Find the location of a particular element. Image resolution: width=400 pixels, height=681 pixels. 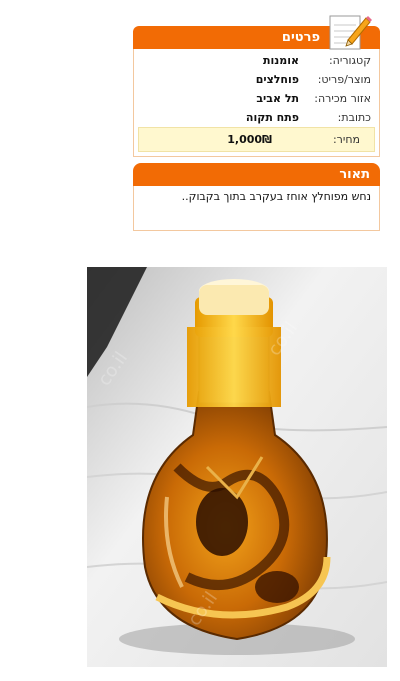

product-value: פוחלצים is located at coordinates (277, 79).